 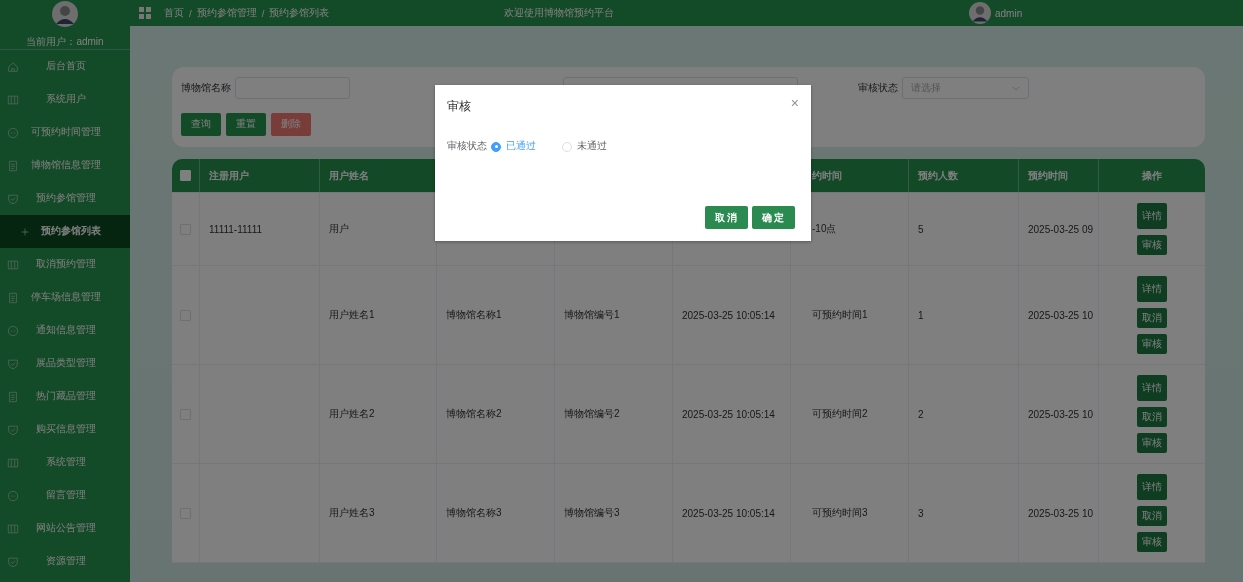 I want to click on welcome-text: 欢迎使用博物馆预约平台, so click(x=559, y=13).